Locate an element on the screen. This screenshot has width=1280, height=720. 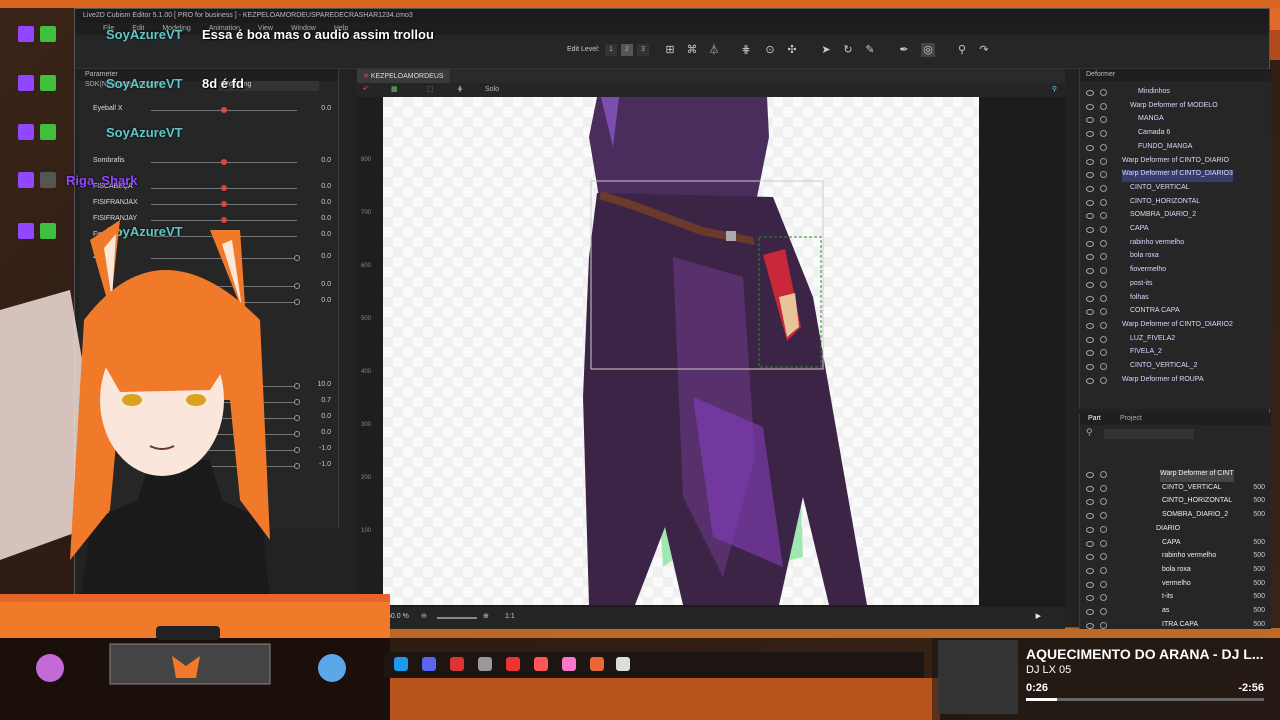
part-item: ITRA CAPA is located at coordinates (1180, 625).